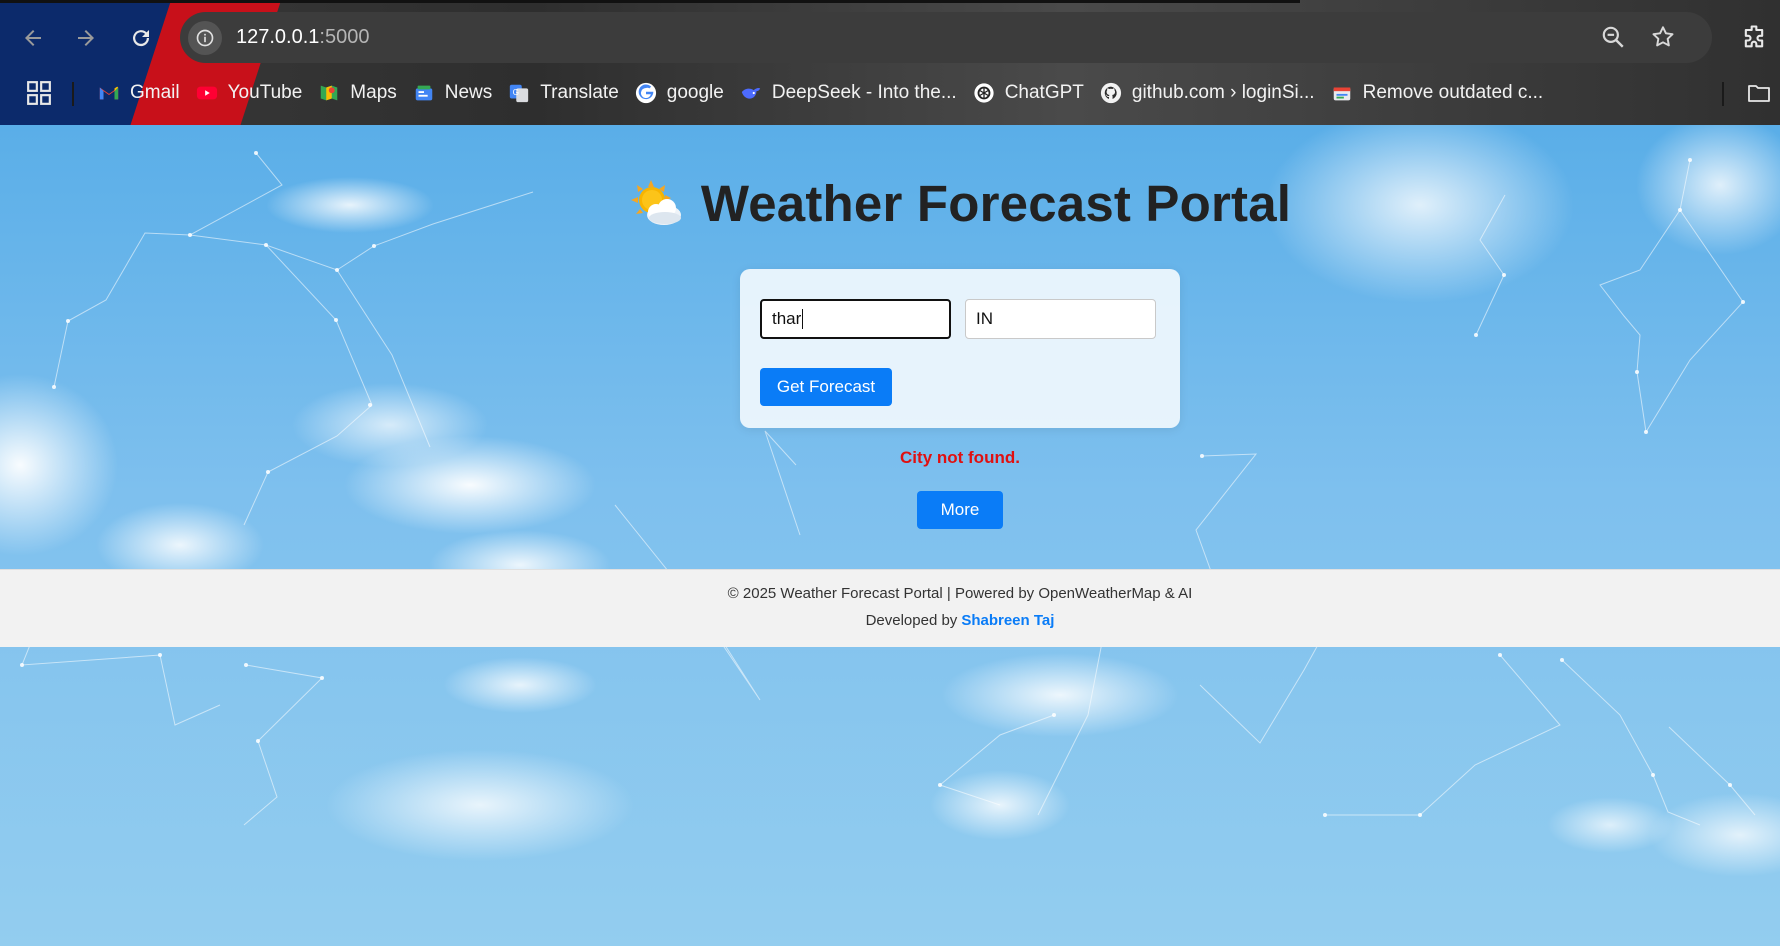 Image resolution: width=1780 pixels, height=946 pixels. I want to click on chatgpt-icon, so click(984, 93).